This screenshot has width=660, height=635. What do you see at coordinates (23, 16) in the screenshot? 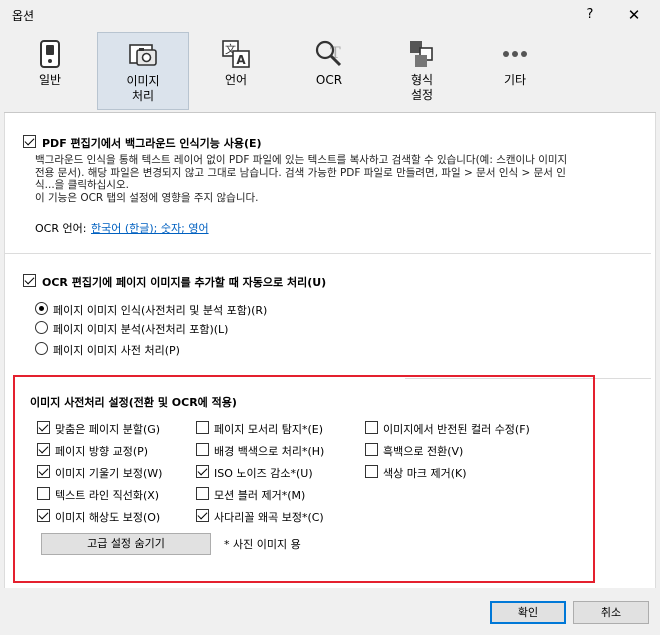
I see `window-title: 옵션` at bounding box center [23, 16].